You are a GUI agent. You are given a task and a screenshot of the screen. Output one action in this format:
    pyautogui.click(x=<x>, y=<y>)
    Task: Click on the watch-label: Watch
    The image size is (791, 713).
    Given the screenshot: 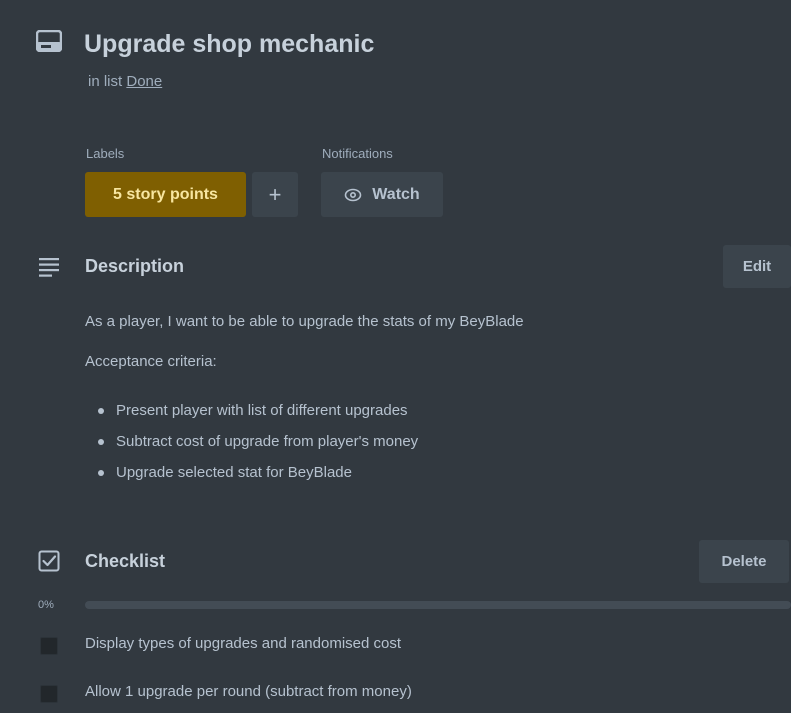 What is the action you would take?
    pyautogui.click(x=396, y=194)
    